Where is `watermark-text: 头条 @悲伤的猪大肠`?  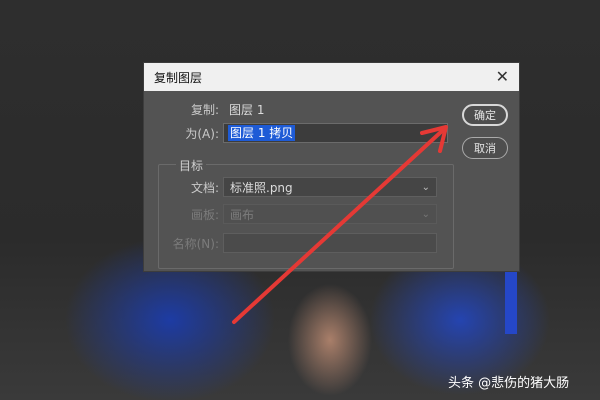 watermark-text: 头条 @悲伤的猪大肠 is located at coordinates (509, 383).